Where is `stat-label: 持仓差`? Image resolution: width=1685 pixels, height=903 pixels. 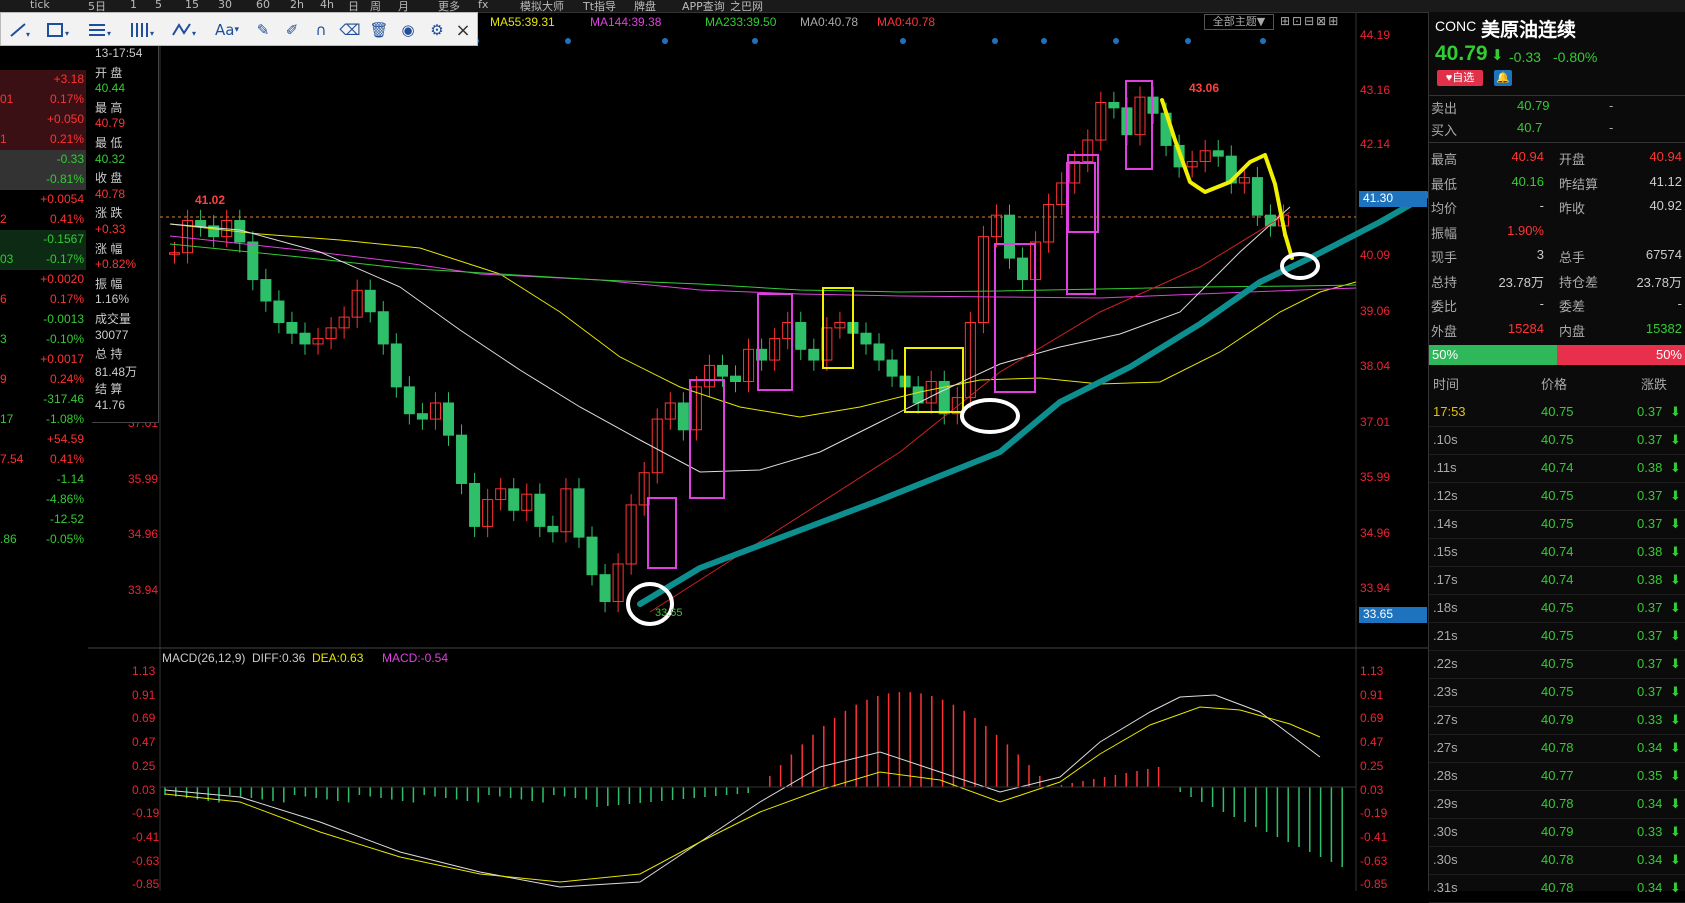
stat-label: 持仓差 is located at coordinates (1579, 282).